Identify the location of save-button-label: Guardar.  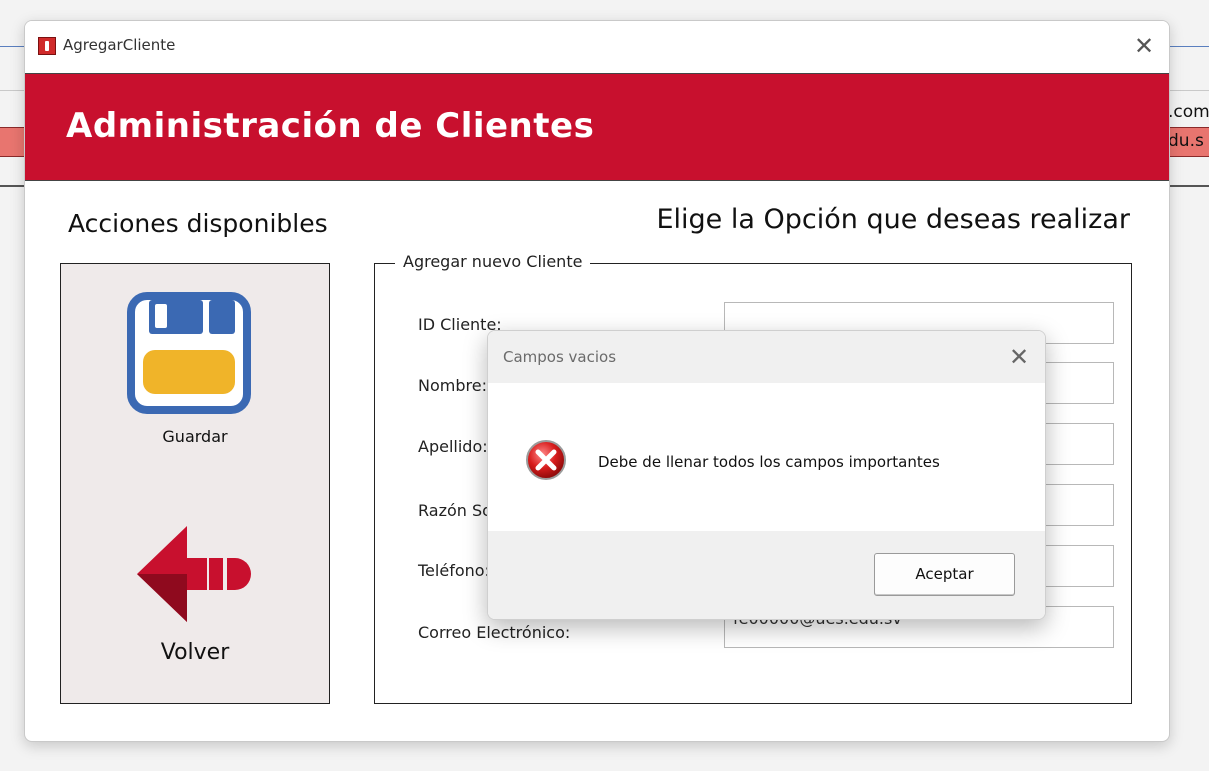
(195, 436).